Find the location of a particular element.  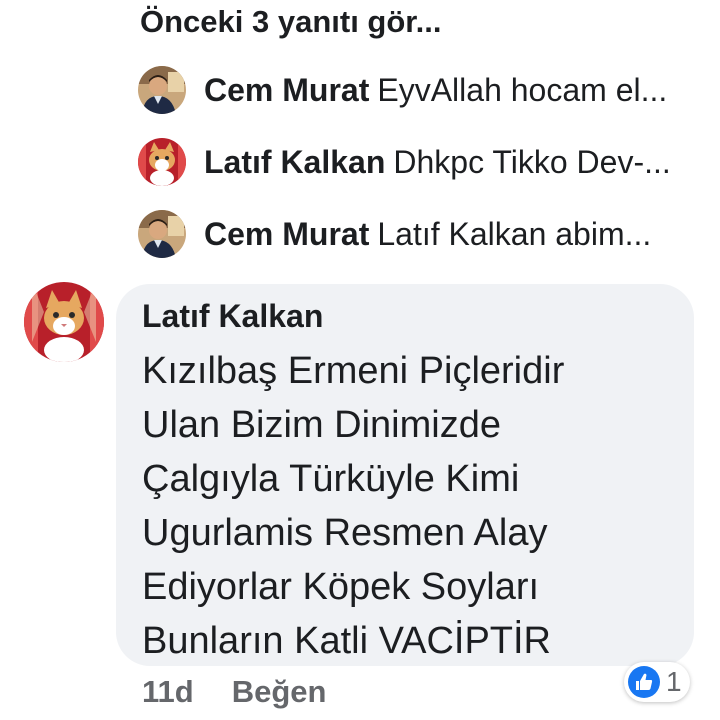

reply-author: Latıf Kalkan is located at coordinates (294, 162).